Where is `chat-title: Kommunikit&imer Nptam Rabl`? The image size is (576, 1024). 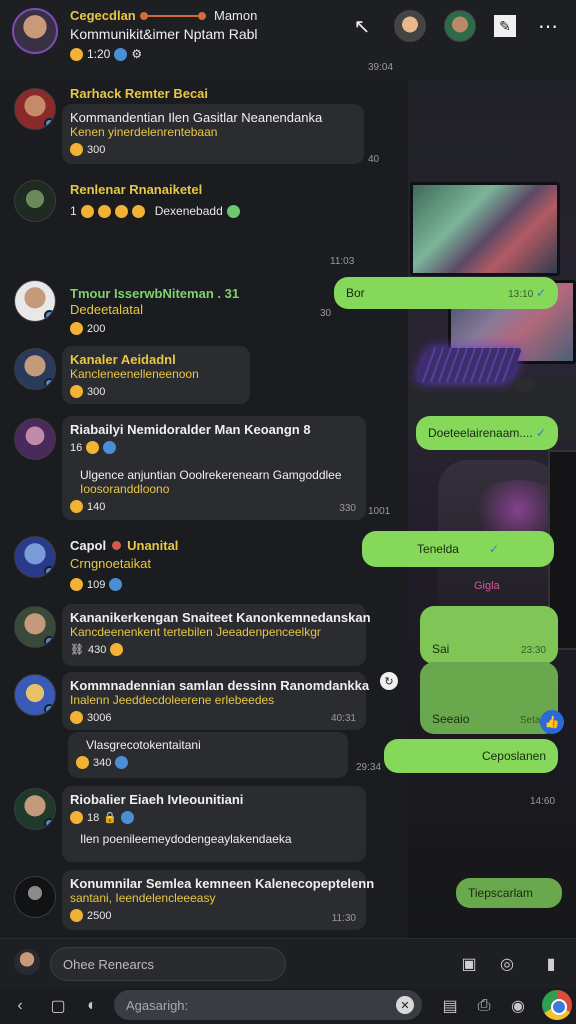
chat-title: Kommunikit&imer Nptam Rabl is located at coordinates (164, 34).